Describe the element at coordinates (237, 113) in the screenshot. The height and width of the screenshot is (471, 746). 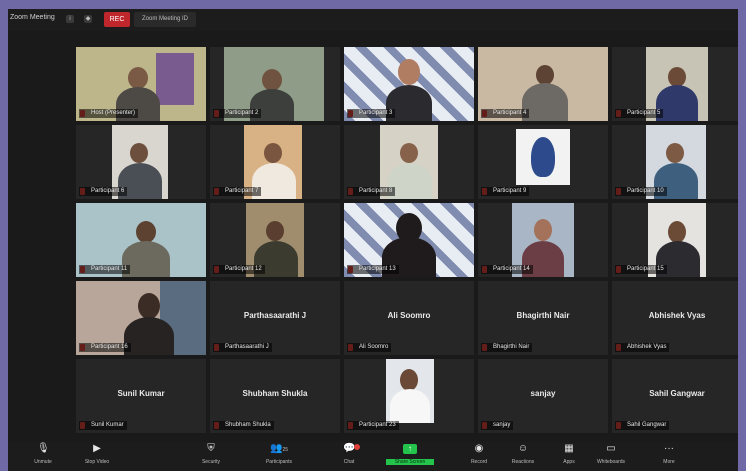
I see `participant-name: Participant 2` at that location.